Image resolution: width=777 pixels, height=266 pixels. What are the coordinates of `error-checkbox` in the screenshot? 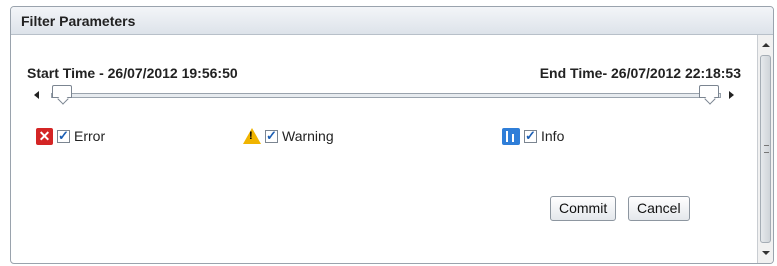 It's located at (63, 136).